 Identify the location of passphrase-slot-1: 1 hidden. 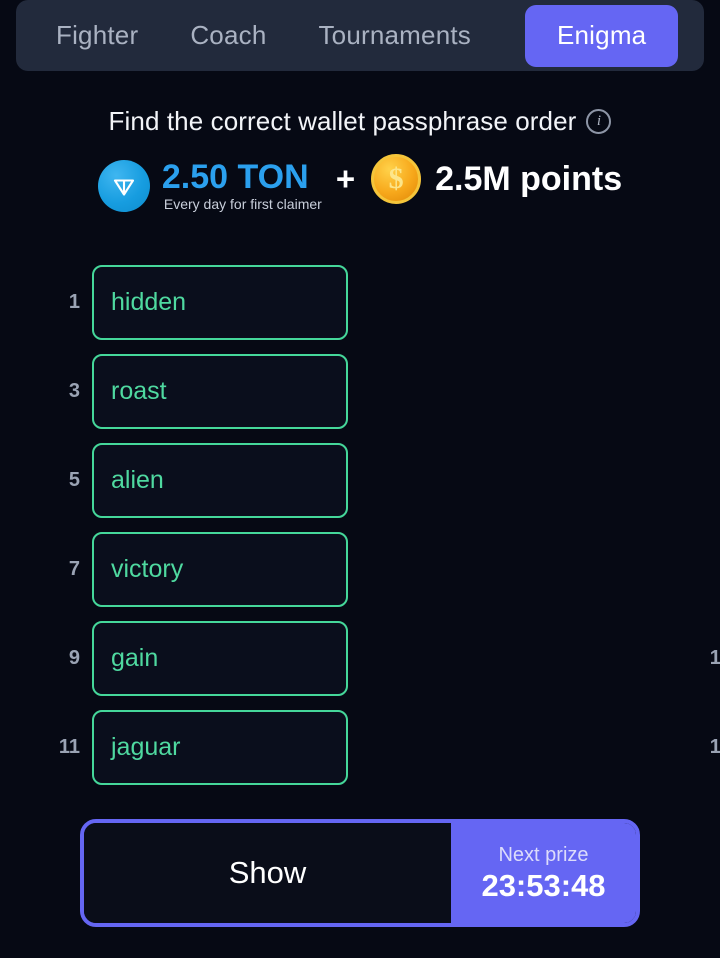
(174, 302).